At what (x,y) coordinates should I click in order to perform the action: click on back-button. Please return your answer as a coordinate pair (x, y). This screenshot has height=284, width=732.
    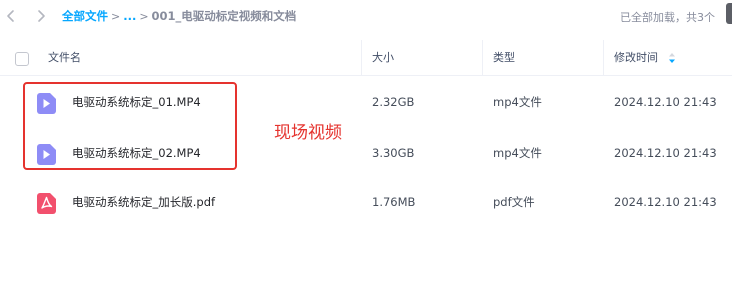
    Looking at the image, I should click on (11, 16).